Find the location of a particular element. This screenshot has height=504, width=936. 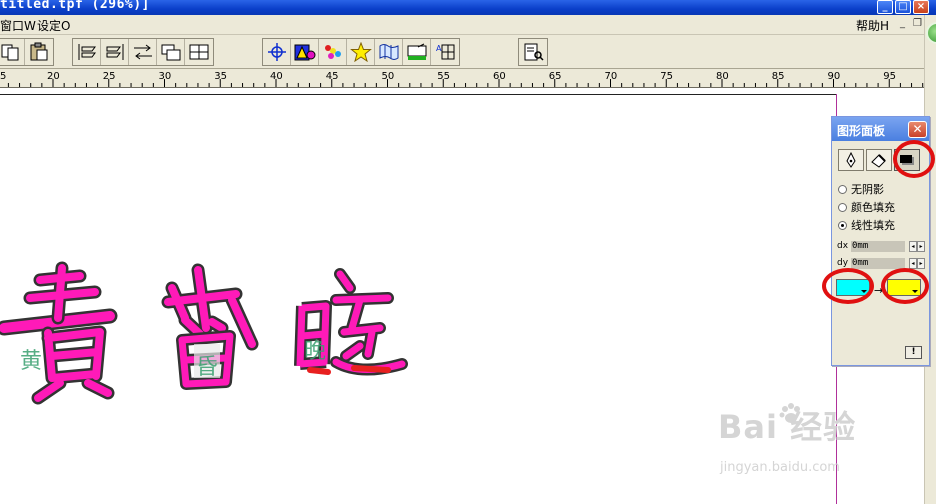

radio-color-fill: 颜色填充 is located at coordinates (866, 207).